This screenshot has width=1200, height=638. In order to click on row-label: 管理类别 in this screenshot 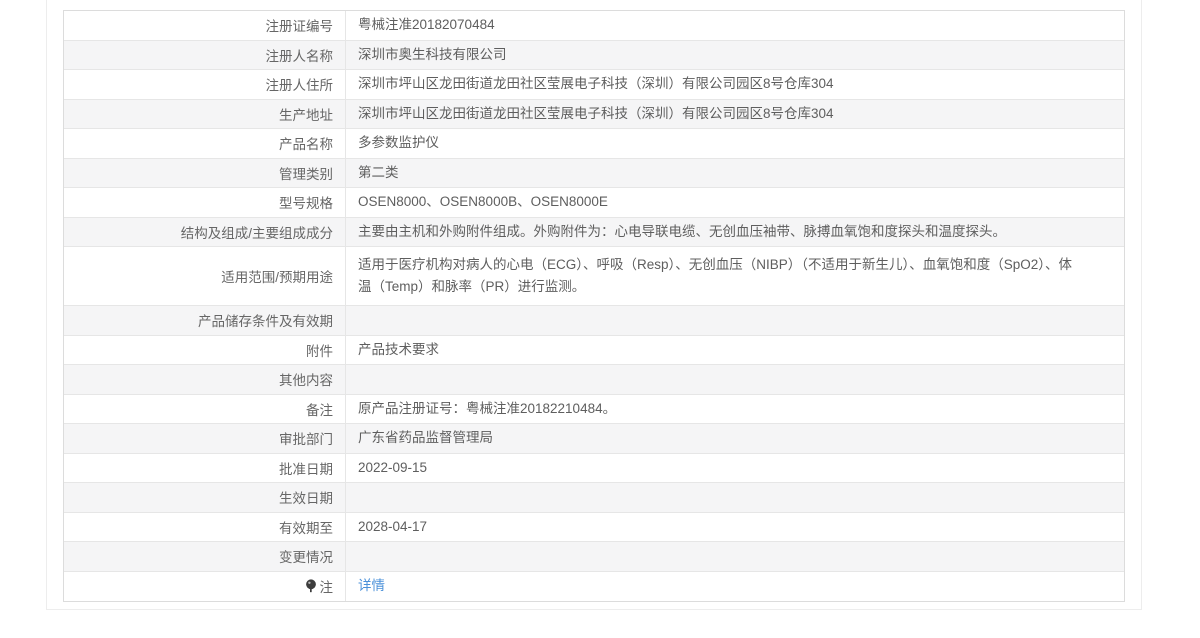, I will do `click(306, 174)`.